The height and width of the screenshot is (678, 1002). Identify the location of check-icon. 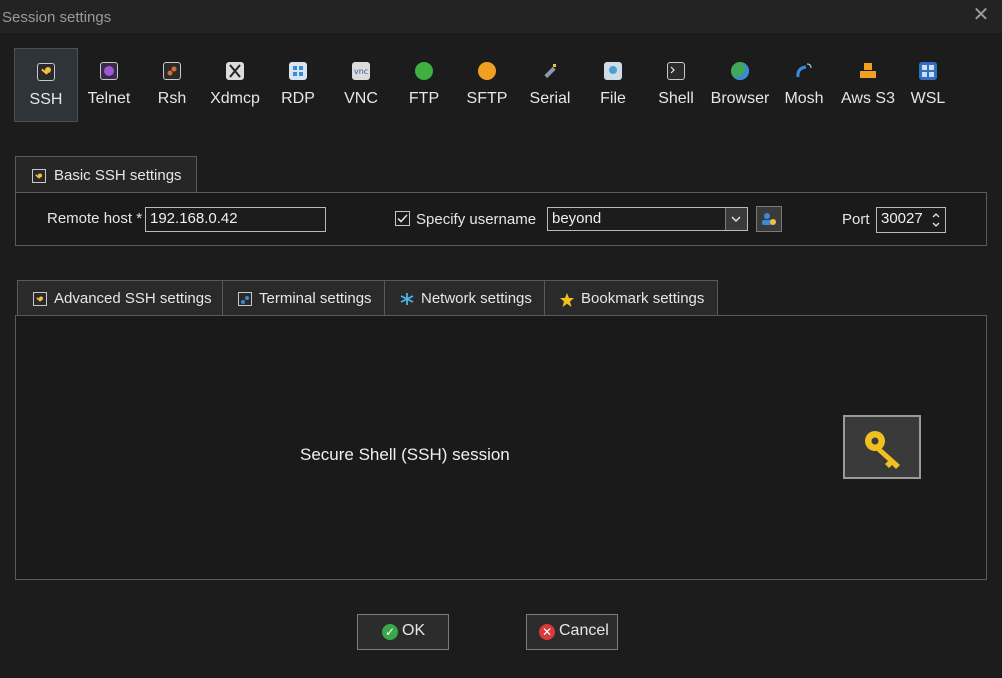
(402, 218).